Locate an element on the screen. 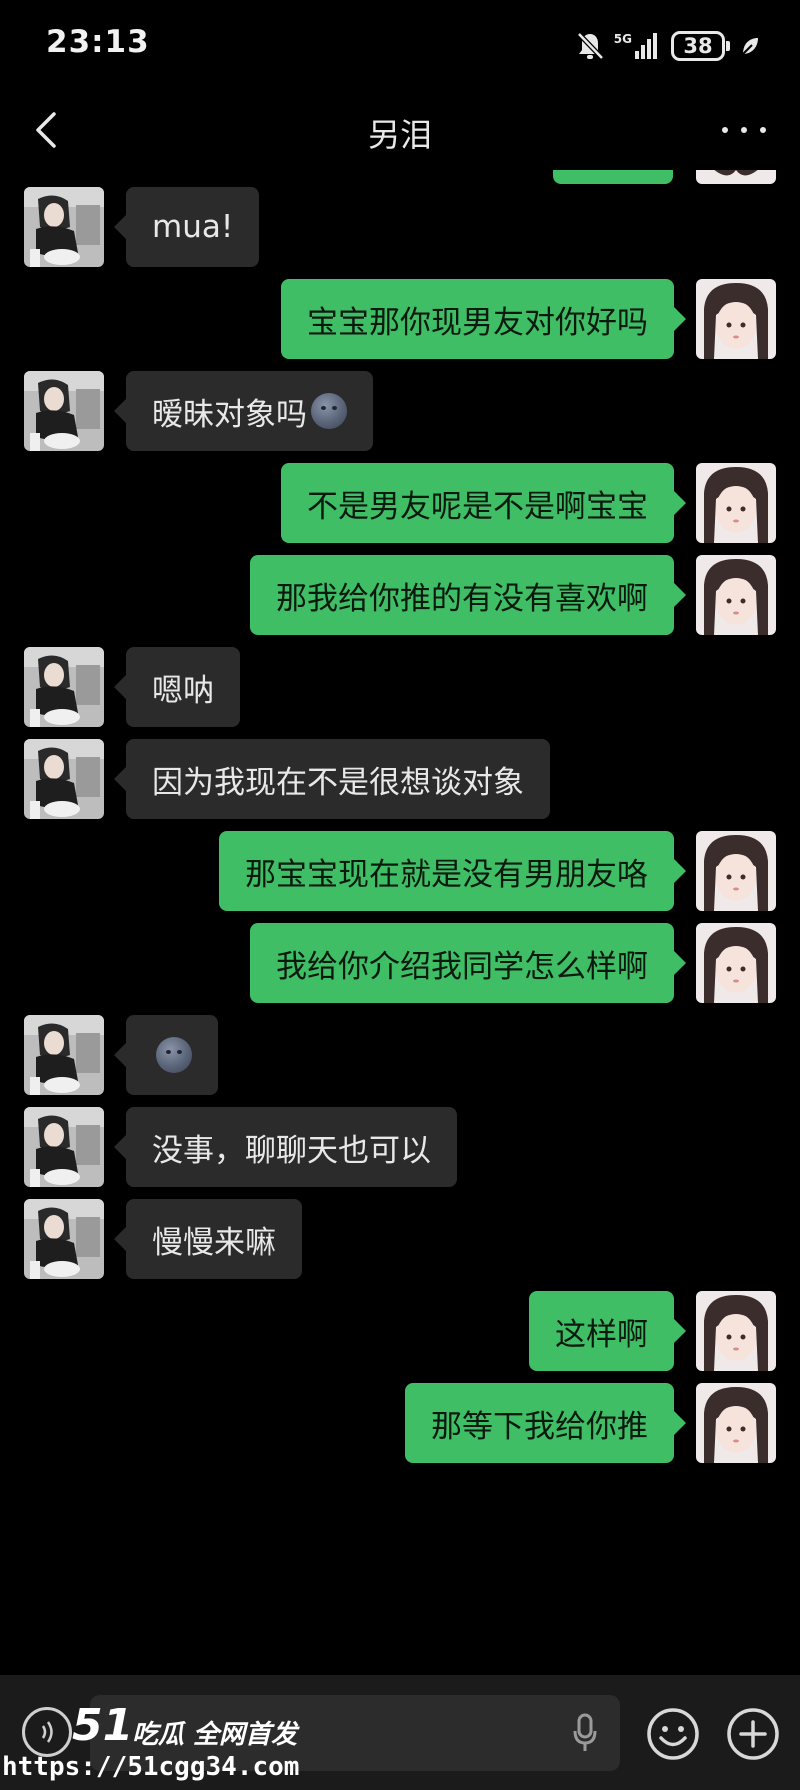  message-received: 因为我现在不是很想谈对象 is located at coordinates (400, 779).